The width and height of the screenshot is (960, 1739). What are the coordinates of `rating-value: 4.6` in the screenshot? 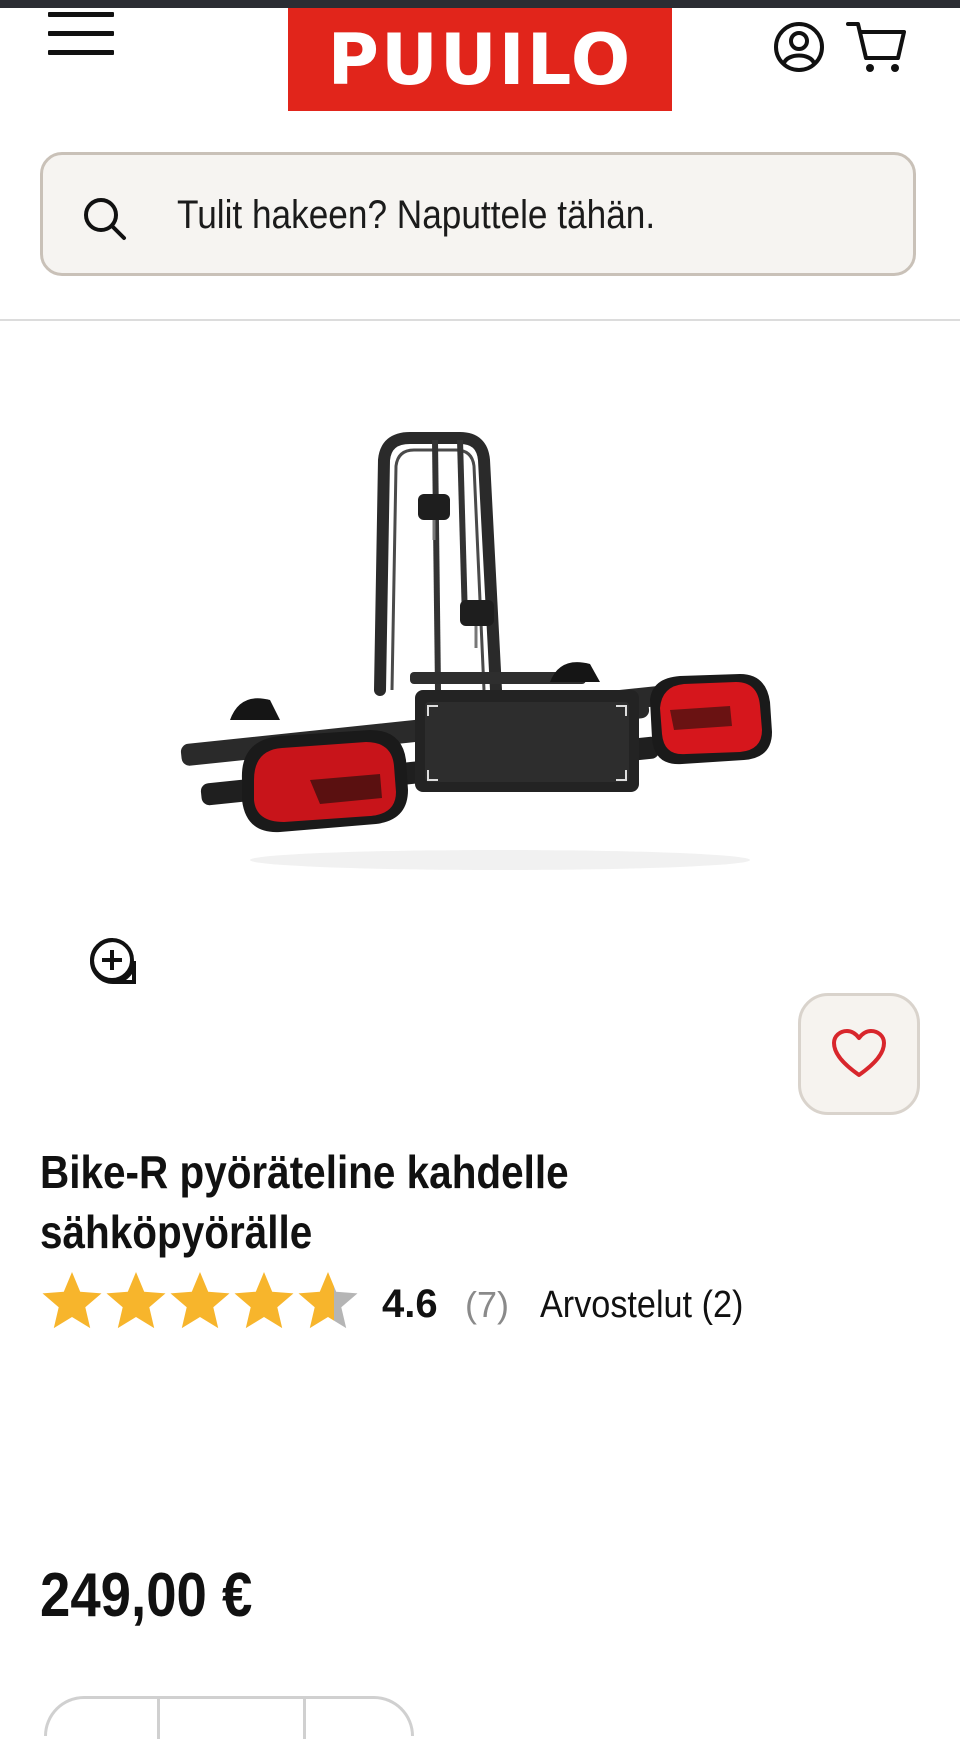 It's located at (410, 1304).